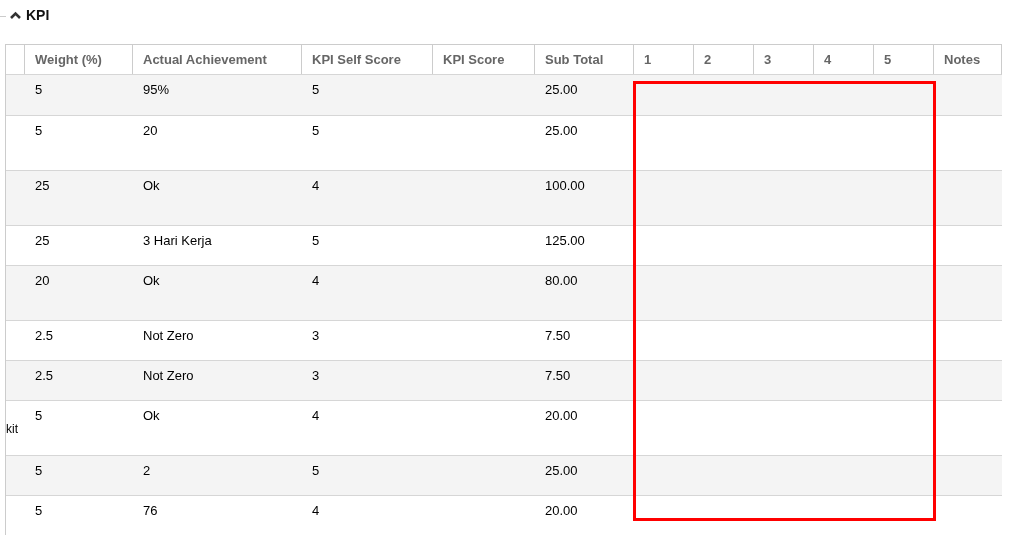 This screenshot has height=535, width=1022. I want to click on column-header: 3, so click(768, 59).